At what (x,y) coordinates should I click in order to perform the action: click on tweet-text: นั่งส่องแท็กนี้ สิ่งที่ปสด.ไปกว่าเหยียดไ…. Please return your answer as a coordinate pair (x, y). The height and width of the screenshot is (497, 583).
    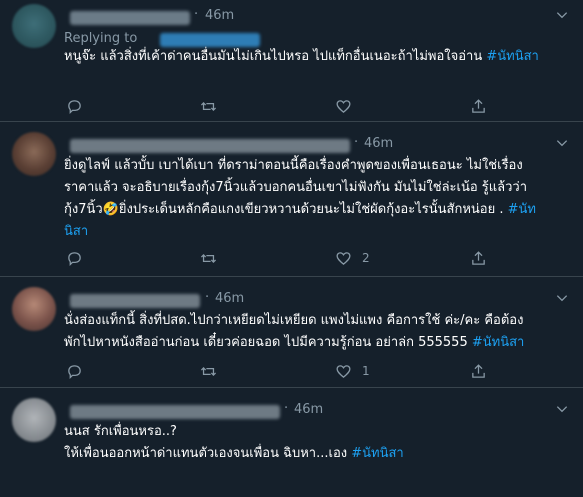
    Looking at the image, I should click on (309, 332).